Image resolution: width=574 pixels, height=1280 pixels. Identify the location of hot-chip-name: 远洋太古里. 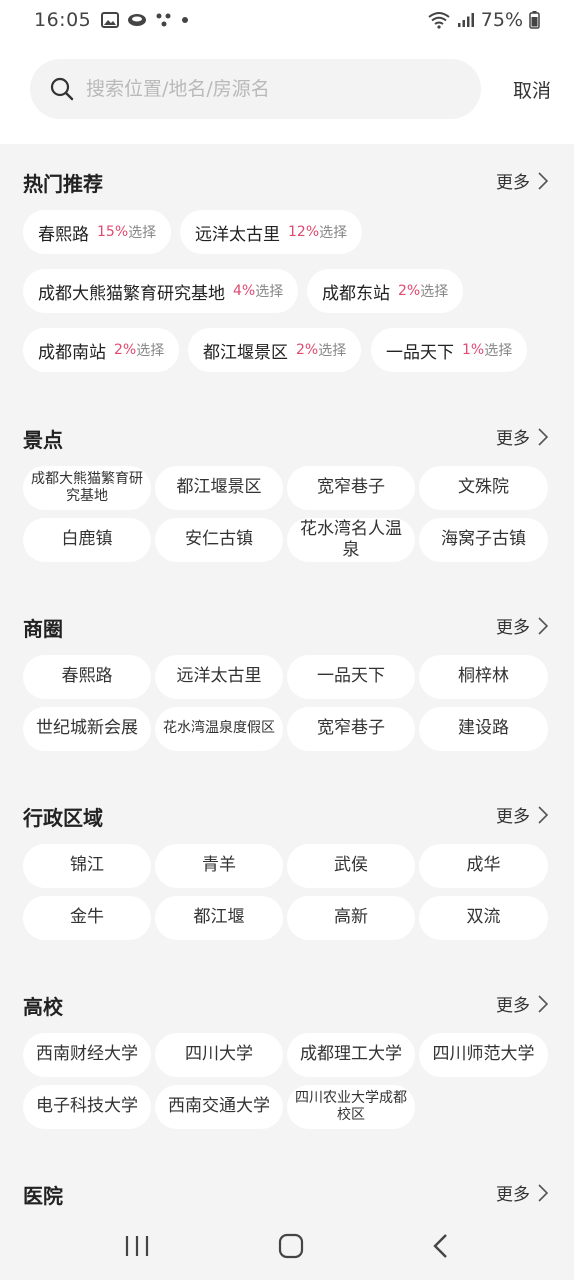
(237, 234).